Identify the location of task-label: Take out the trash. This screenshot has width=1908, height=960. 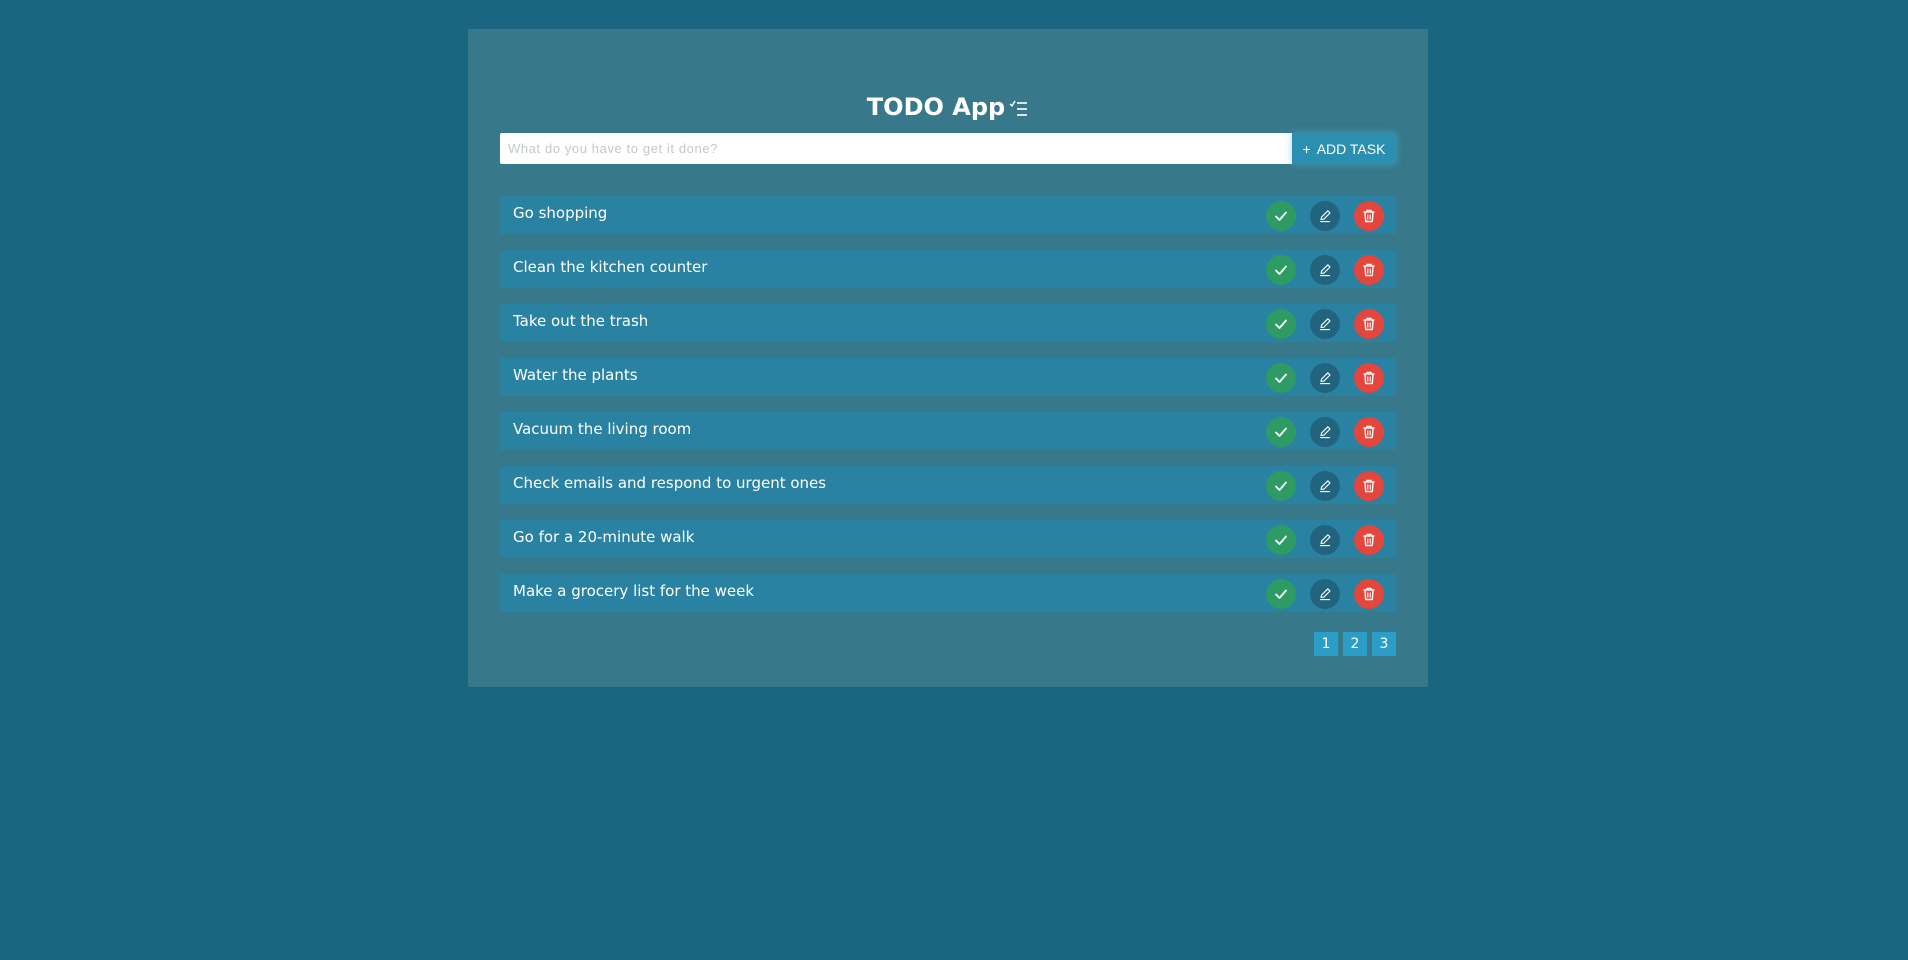
(581, 321).